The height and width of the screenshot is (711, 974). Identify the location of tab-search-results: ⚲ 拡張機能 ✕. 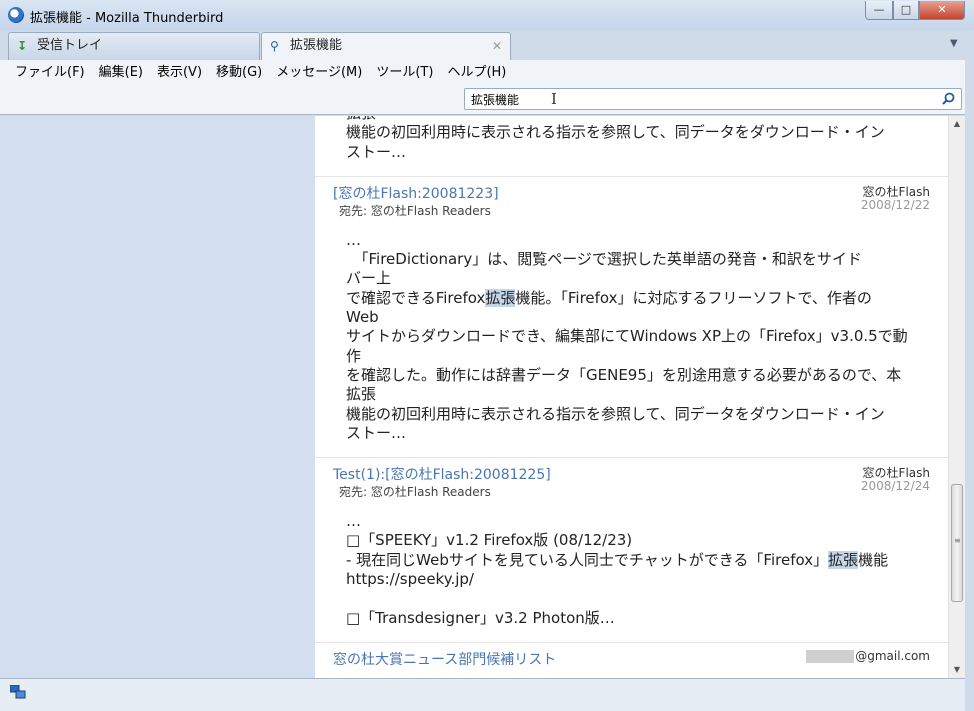
(386, 46).